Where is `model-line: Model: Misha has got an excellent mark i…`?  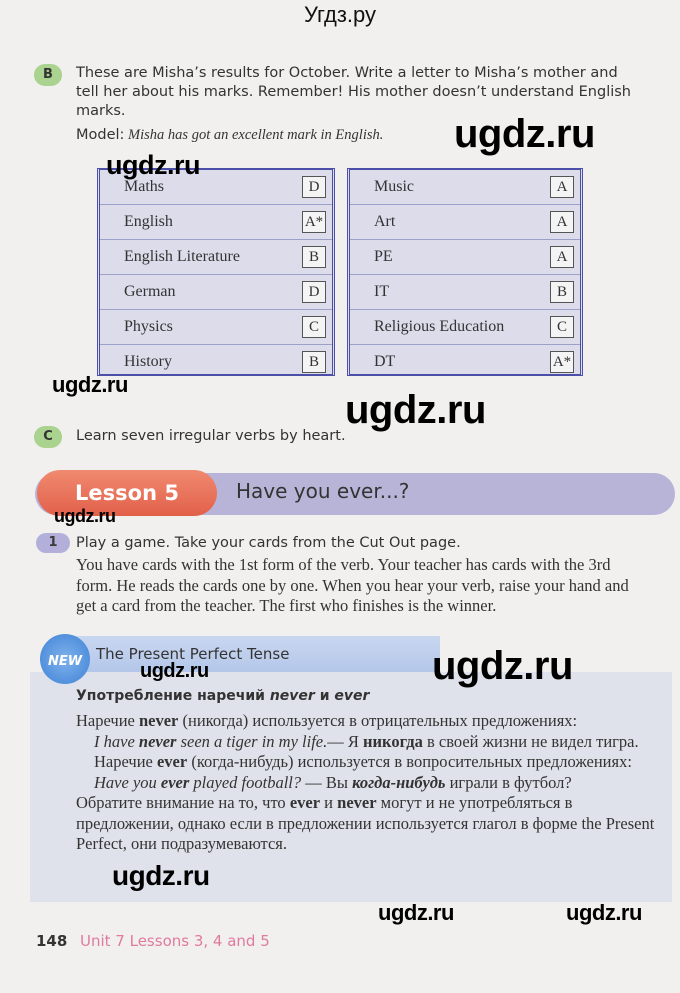
model-line: Model: Misha has got an excellent mark i… is located at coordinates (229, 135).